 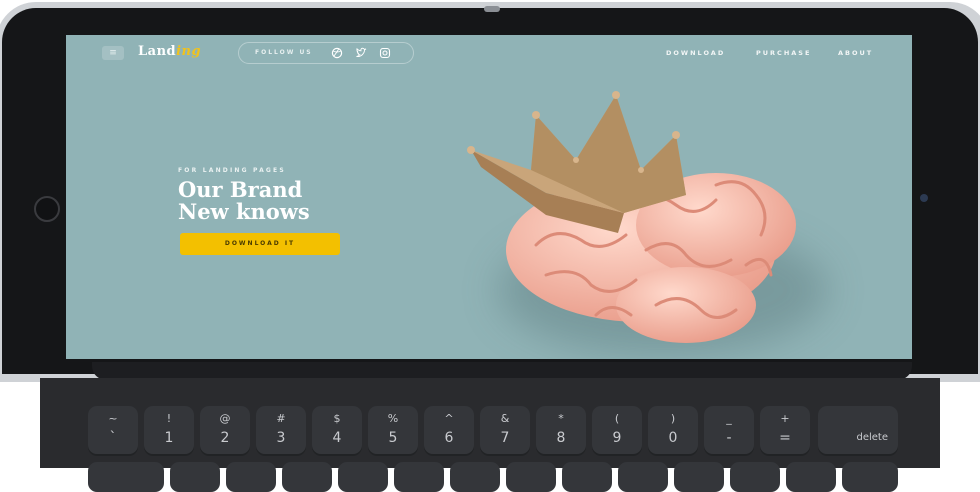 I want to click on brand-logo: Landing, so click(x=169, y=51).